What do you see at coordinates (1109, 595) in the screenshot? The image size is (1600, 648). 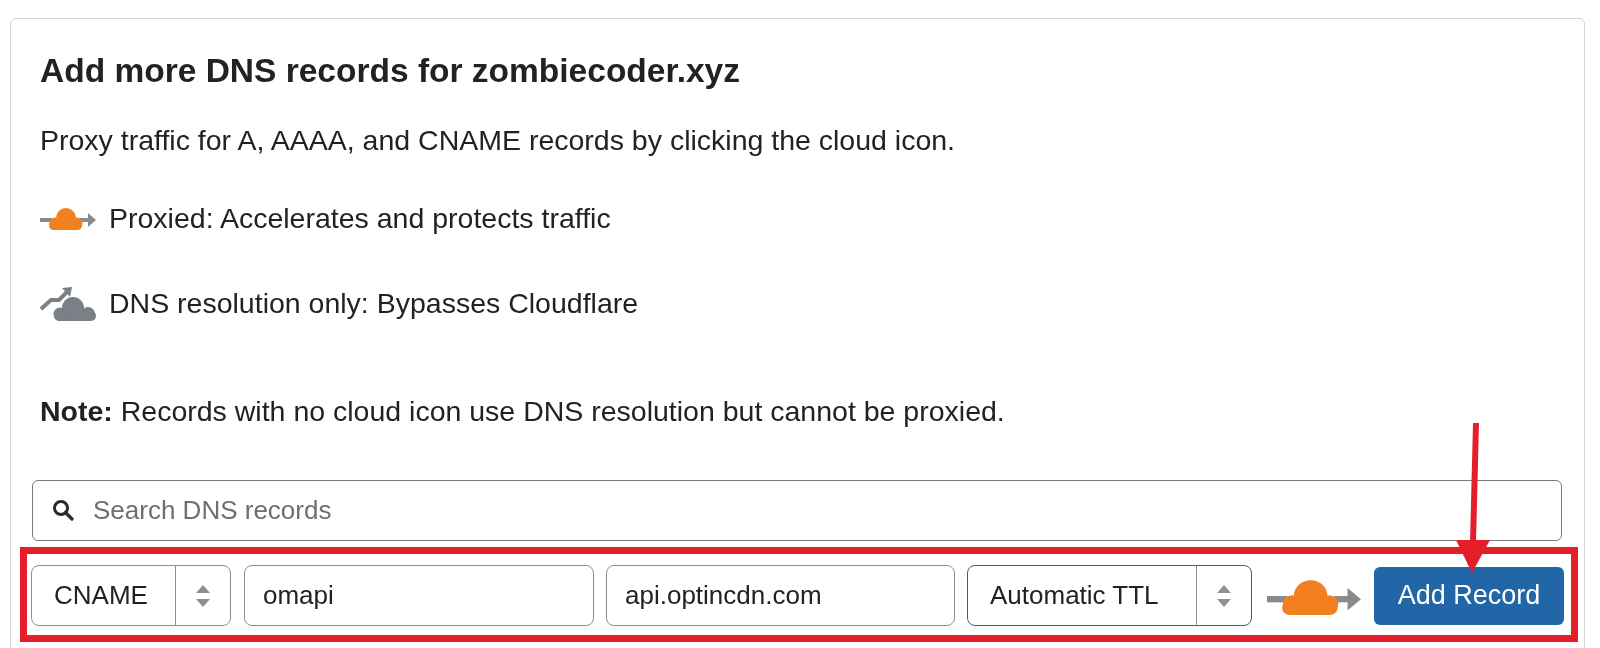 I see `ttl-select: Automatic TTL` at bounding box center [1109, 595].